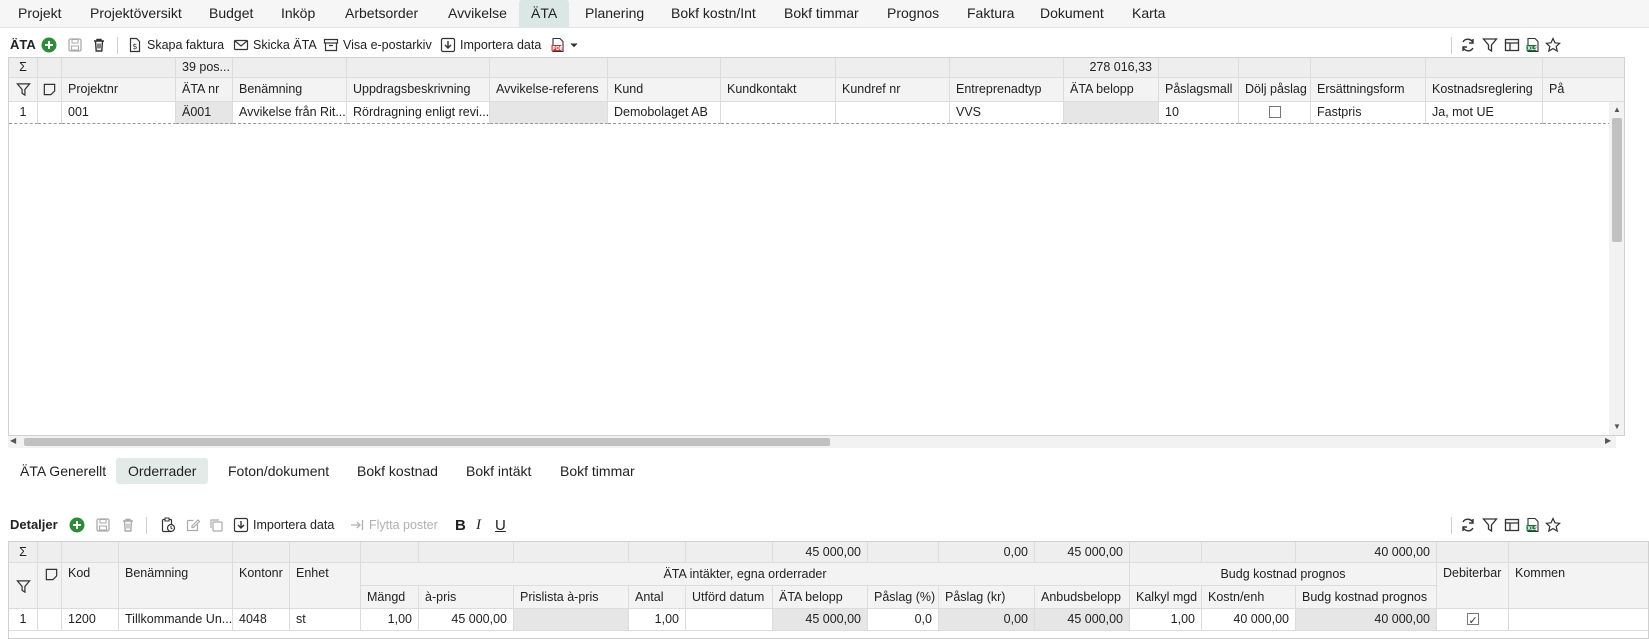 This screenshot has height=639, width=1649. Describe the element at coordinates (729, 620) in the screenshot. I see `cell-utford-datum` at that location.